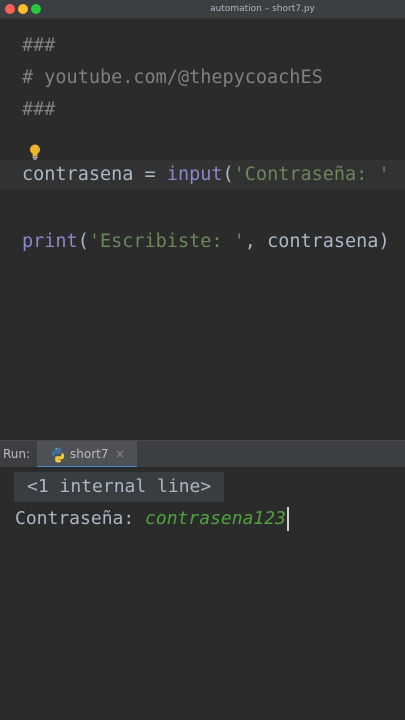  I want to click on console-prompt: Contraseña:, so click(80, 518).